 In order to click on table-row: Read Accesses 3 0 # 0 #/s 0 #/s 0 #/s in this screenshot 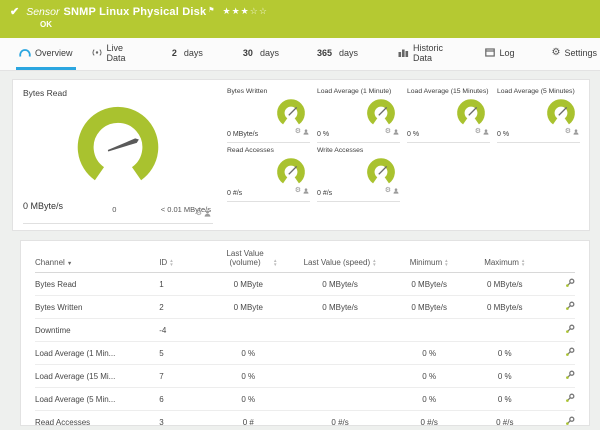, I will do `click(305, 420)`.